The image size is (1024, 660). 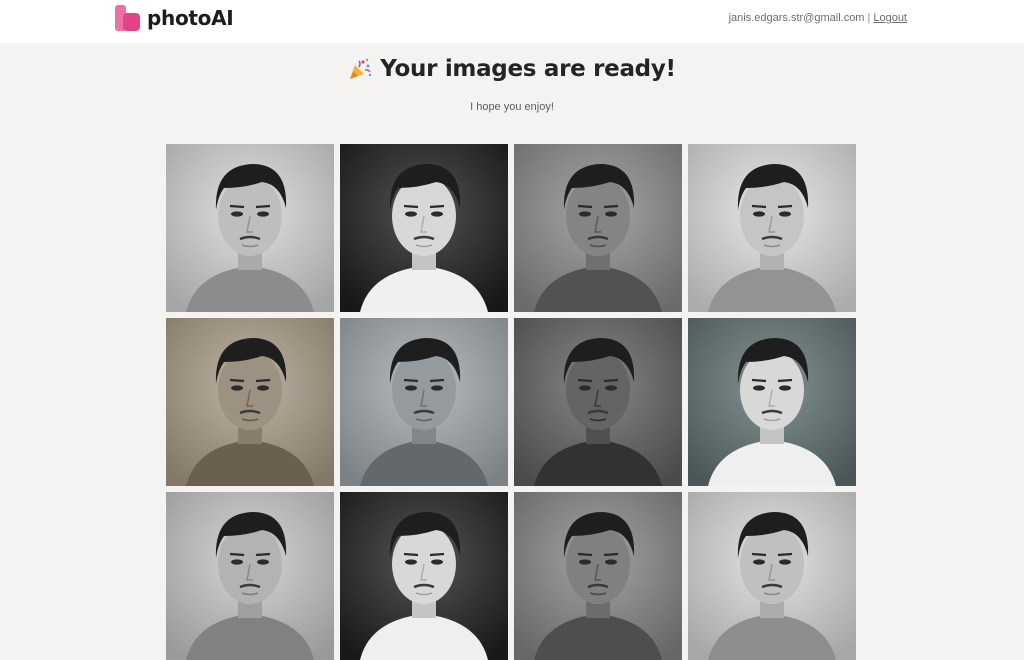 I want to click on account-area: janis.edgars.str@gmail.com | Logout, so click(x=818, y=18).